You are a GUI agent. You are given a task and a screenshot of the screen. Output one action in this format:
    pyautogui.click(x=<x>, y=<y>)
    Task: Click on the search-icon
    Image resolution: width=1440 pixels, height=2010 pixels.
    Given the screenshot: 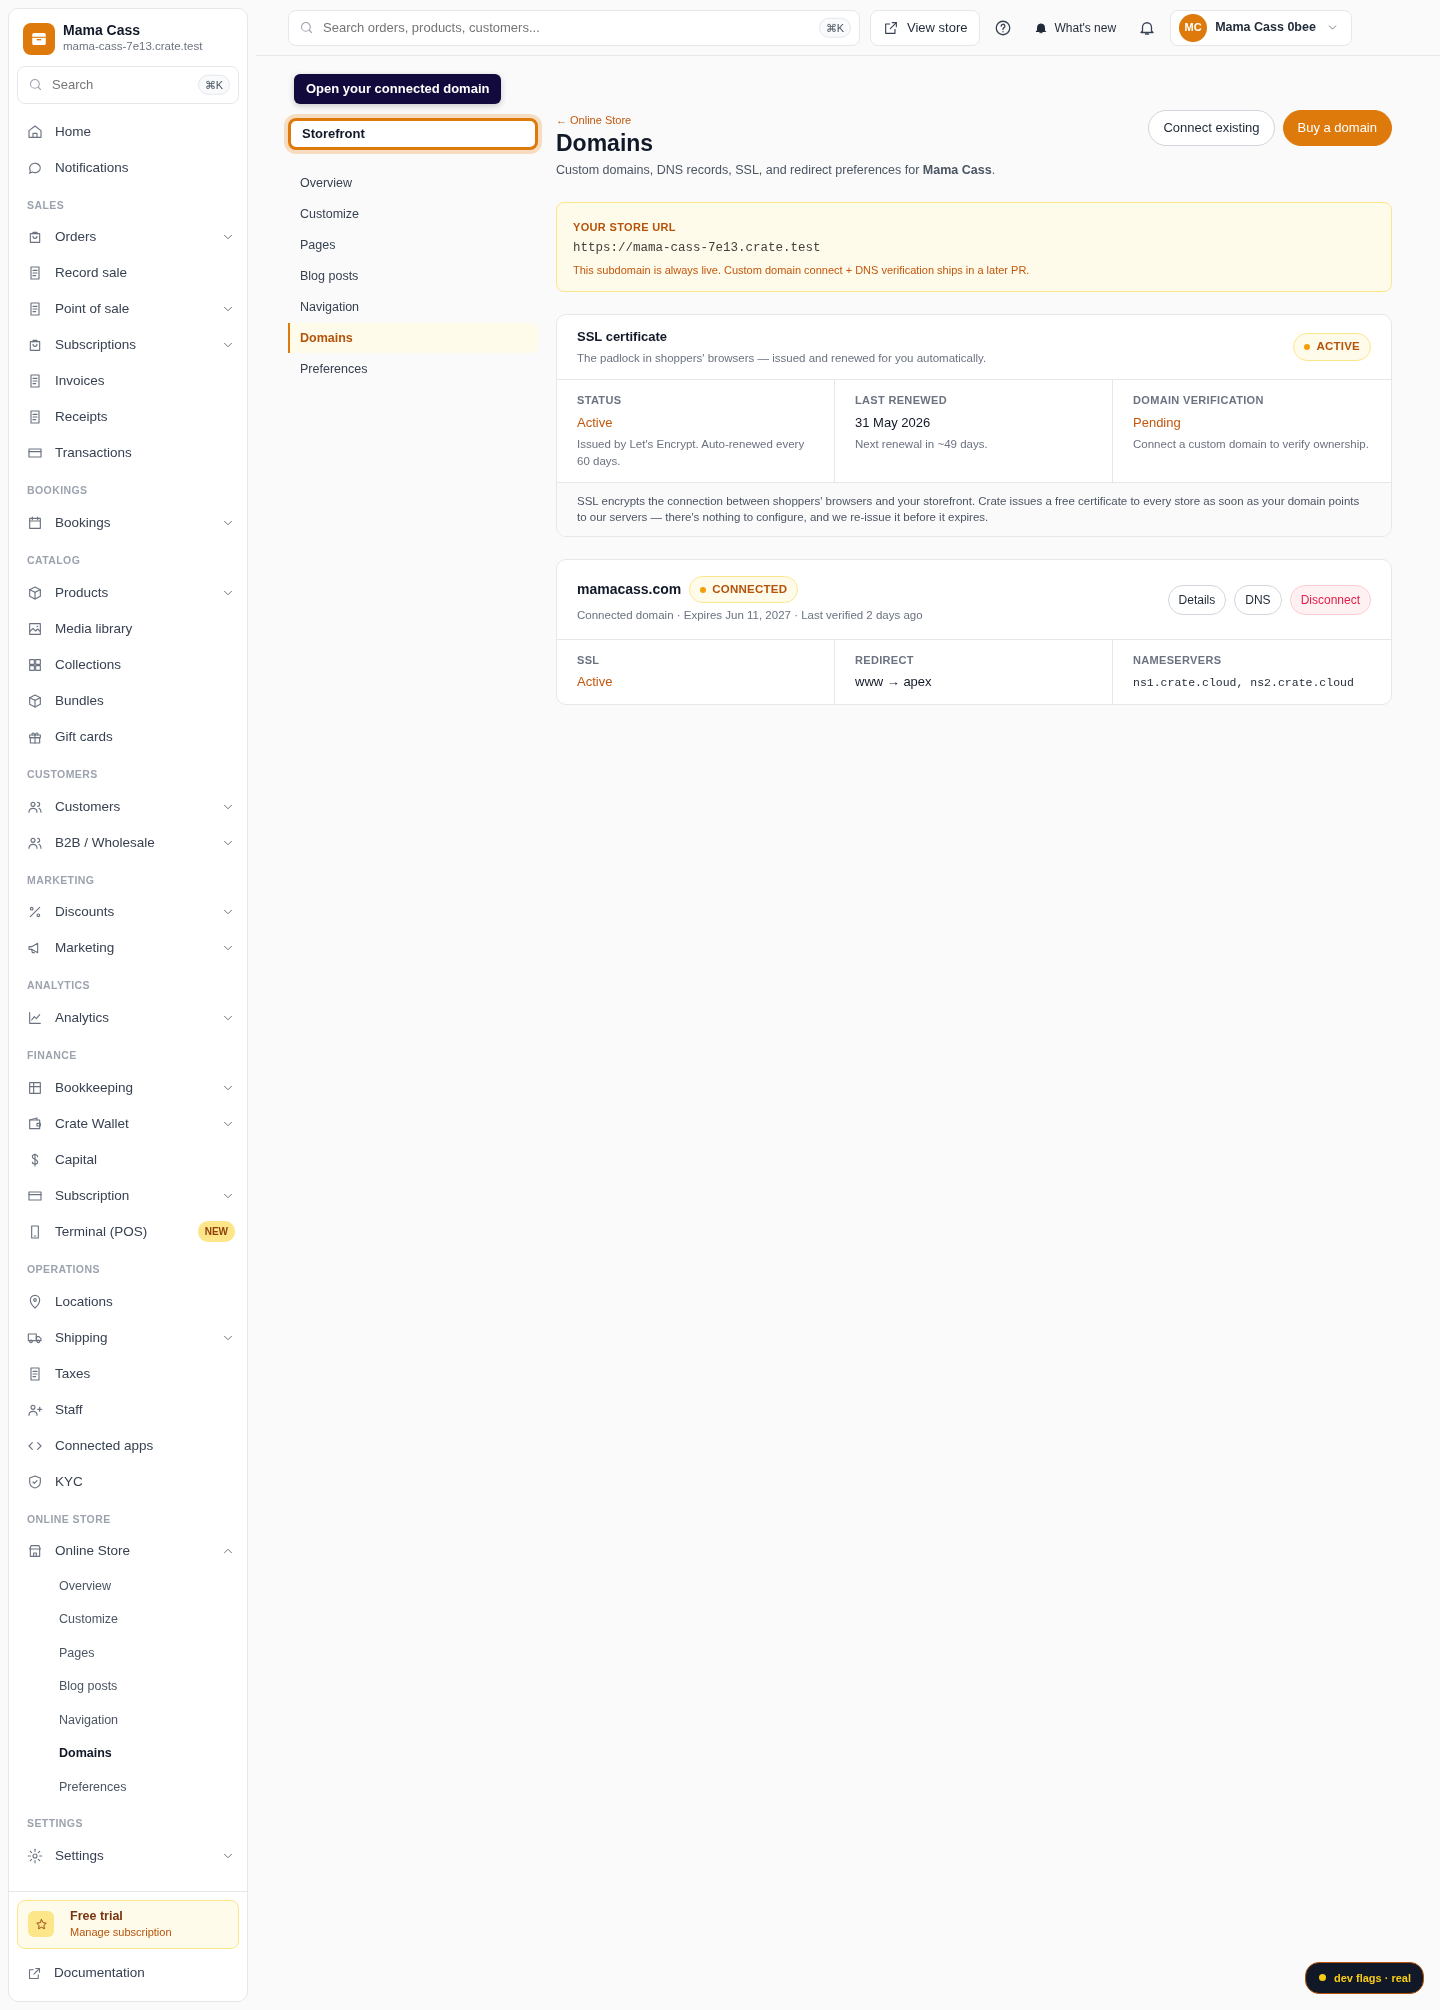 What is the action you would take?
    pyautogui.click(x=35, y=85)
    